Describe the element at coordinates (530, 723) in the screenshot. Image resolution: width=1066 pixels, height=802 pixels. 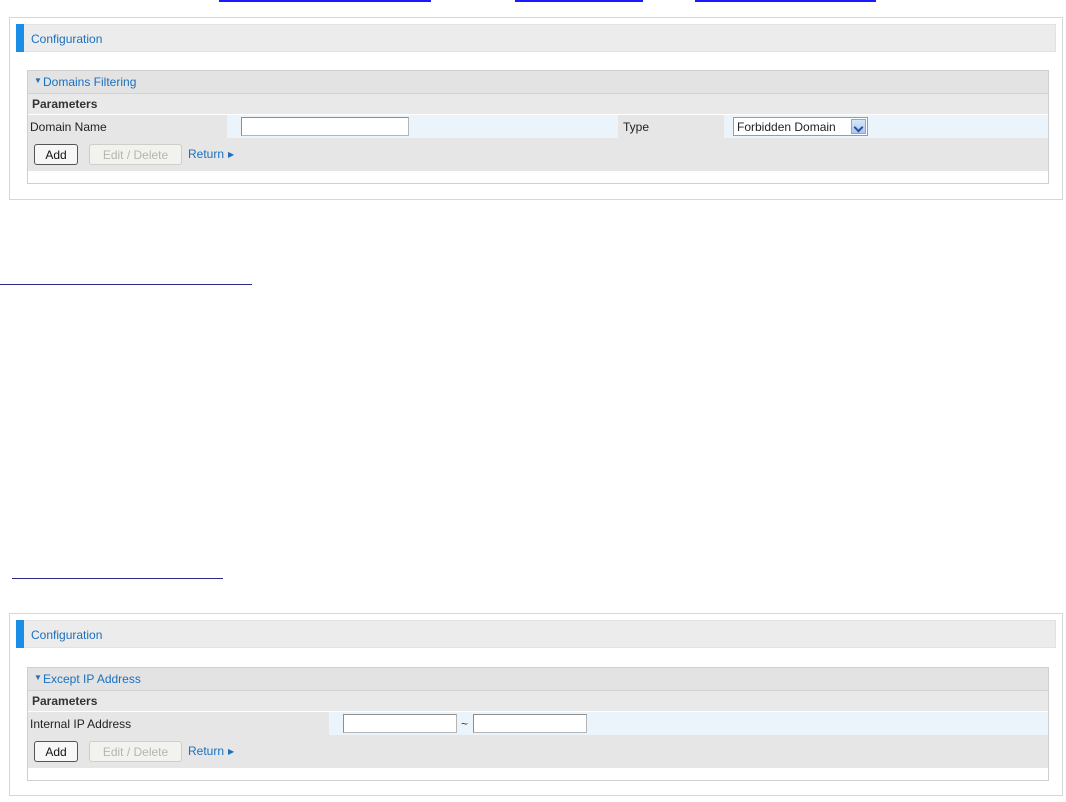
I see `ip-end-input` at that location.